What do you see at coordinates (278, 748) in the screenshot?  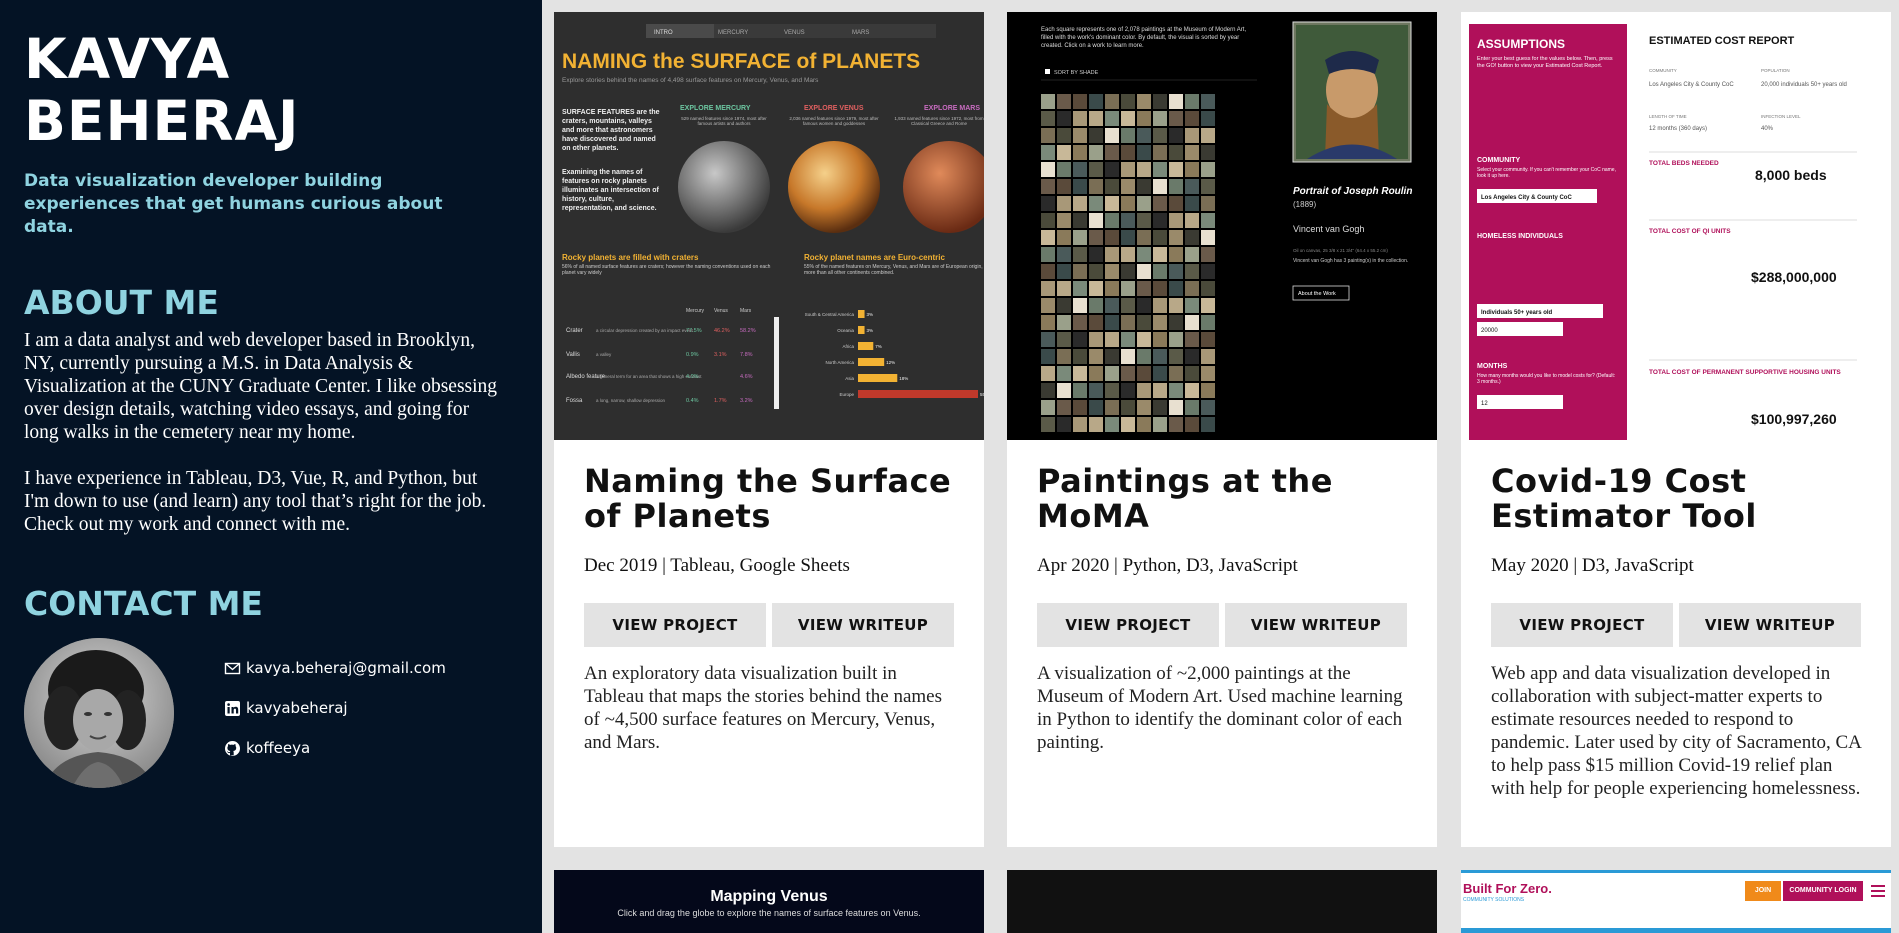 I see `github-text: koffeeya` at bounding box center [278, 748].